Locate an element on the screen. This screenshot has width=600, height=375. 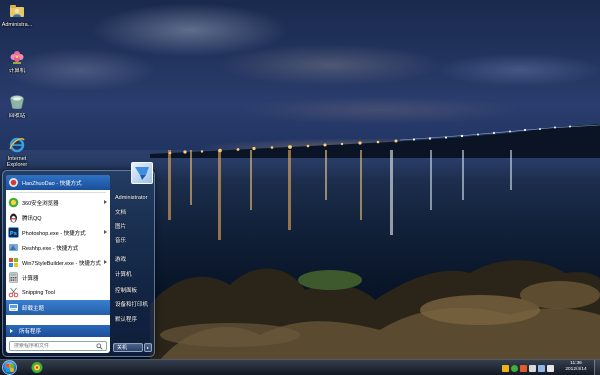
desktop-icon-internet-explorer: Internet Explorer is located at coordinates (17, 152).